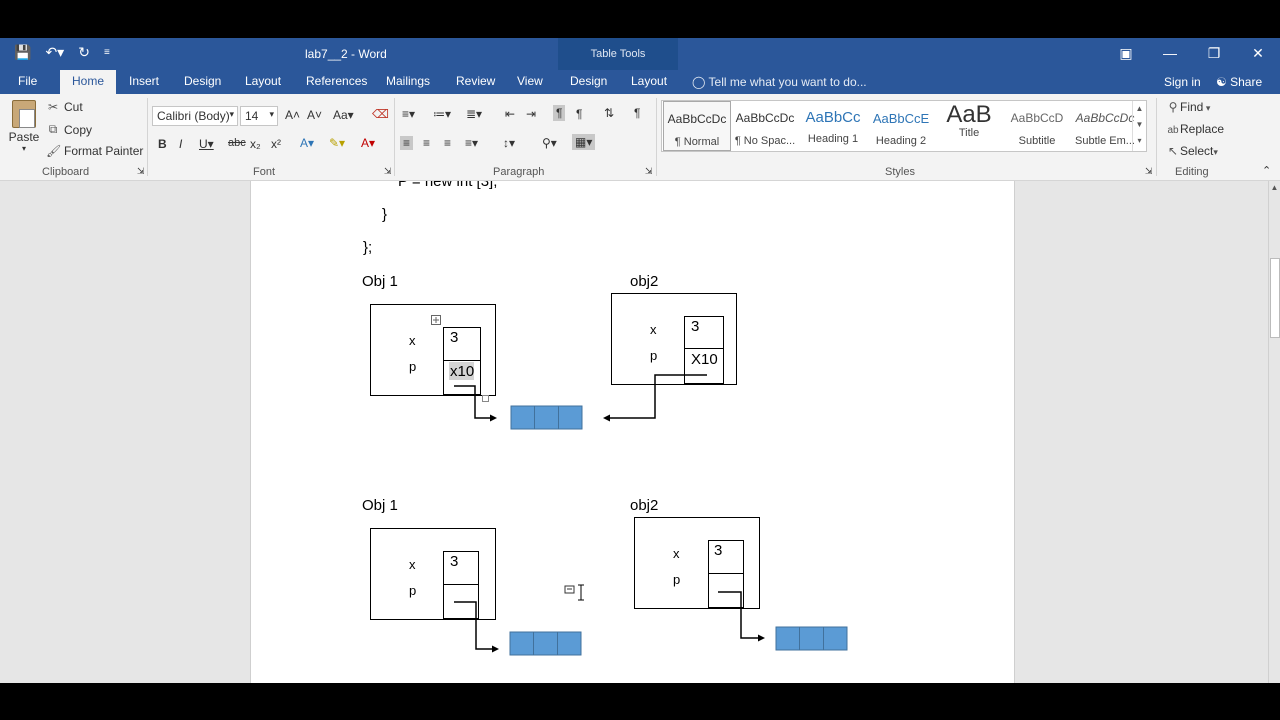 This screenshot has width=1280, height=720. I want to click on obj1-x-value: 3, so click(454, 561).